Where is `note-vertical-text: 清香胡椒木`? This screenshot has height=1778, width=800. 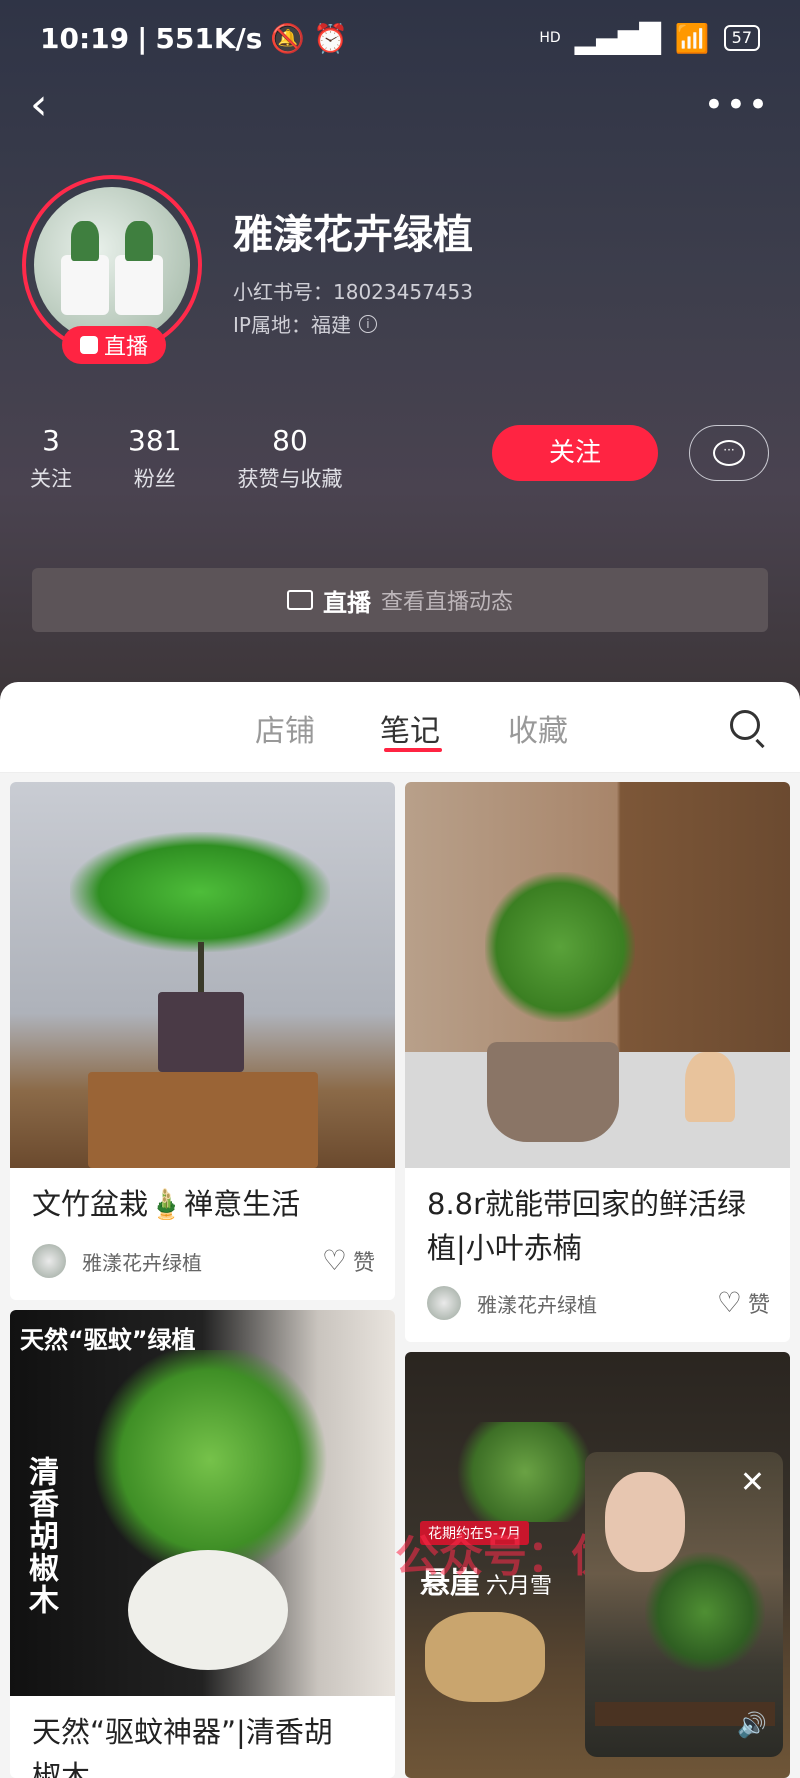
note-vertical-text: 清香胡椒木 is located at coordinates (40, 1536).